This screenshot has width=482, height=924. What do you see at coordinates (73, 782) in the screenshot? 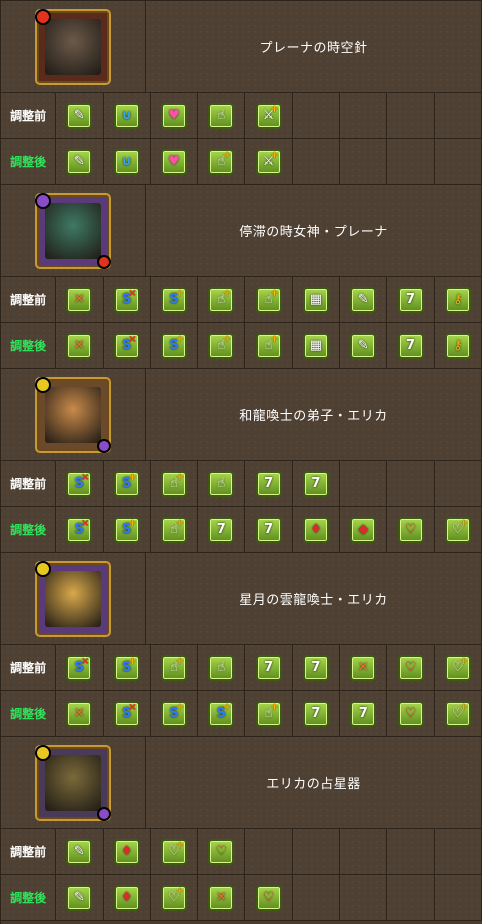
I see `portrait-cell` at bounding box center [73, 782].